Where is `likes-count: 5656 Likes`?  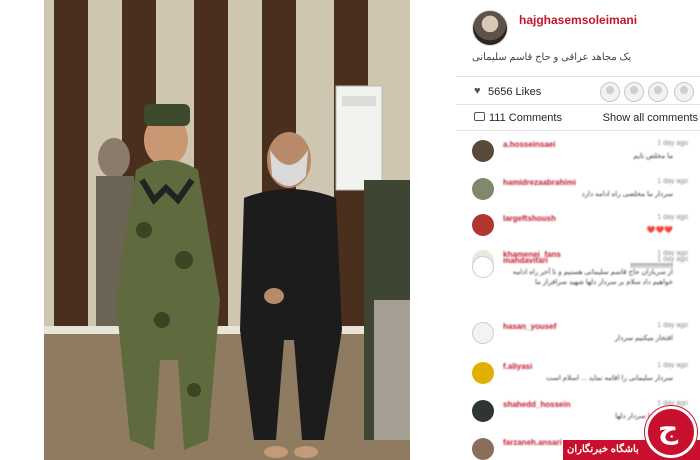 likes-count: 5656 Likes is located at coordinates (514, 92).